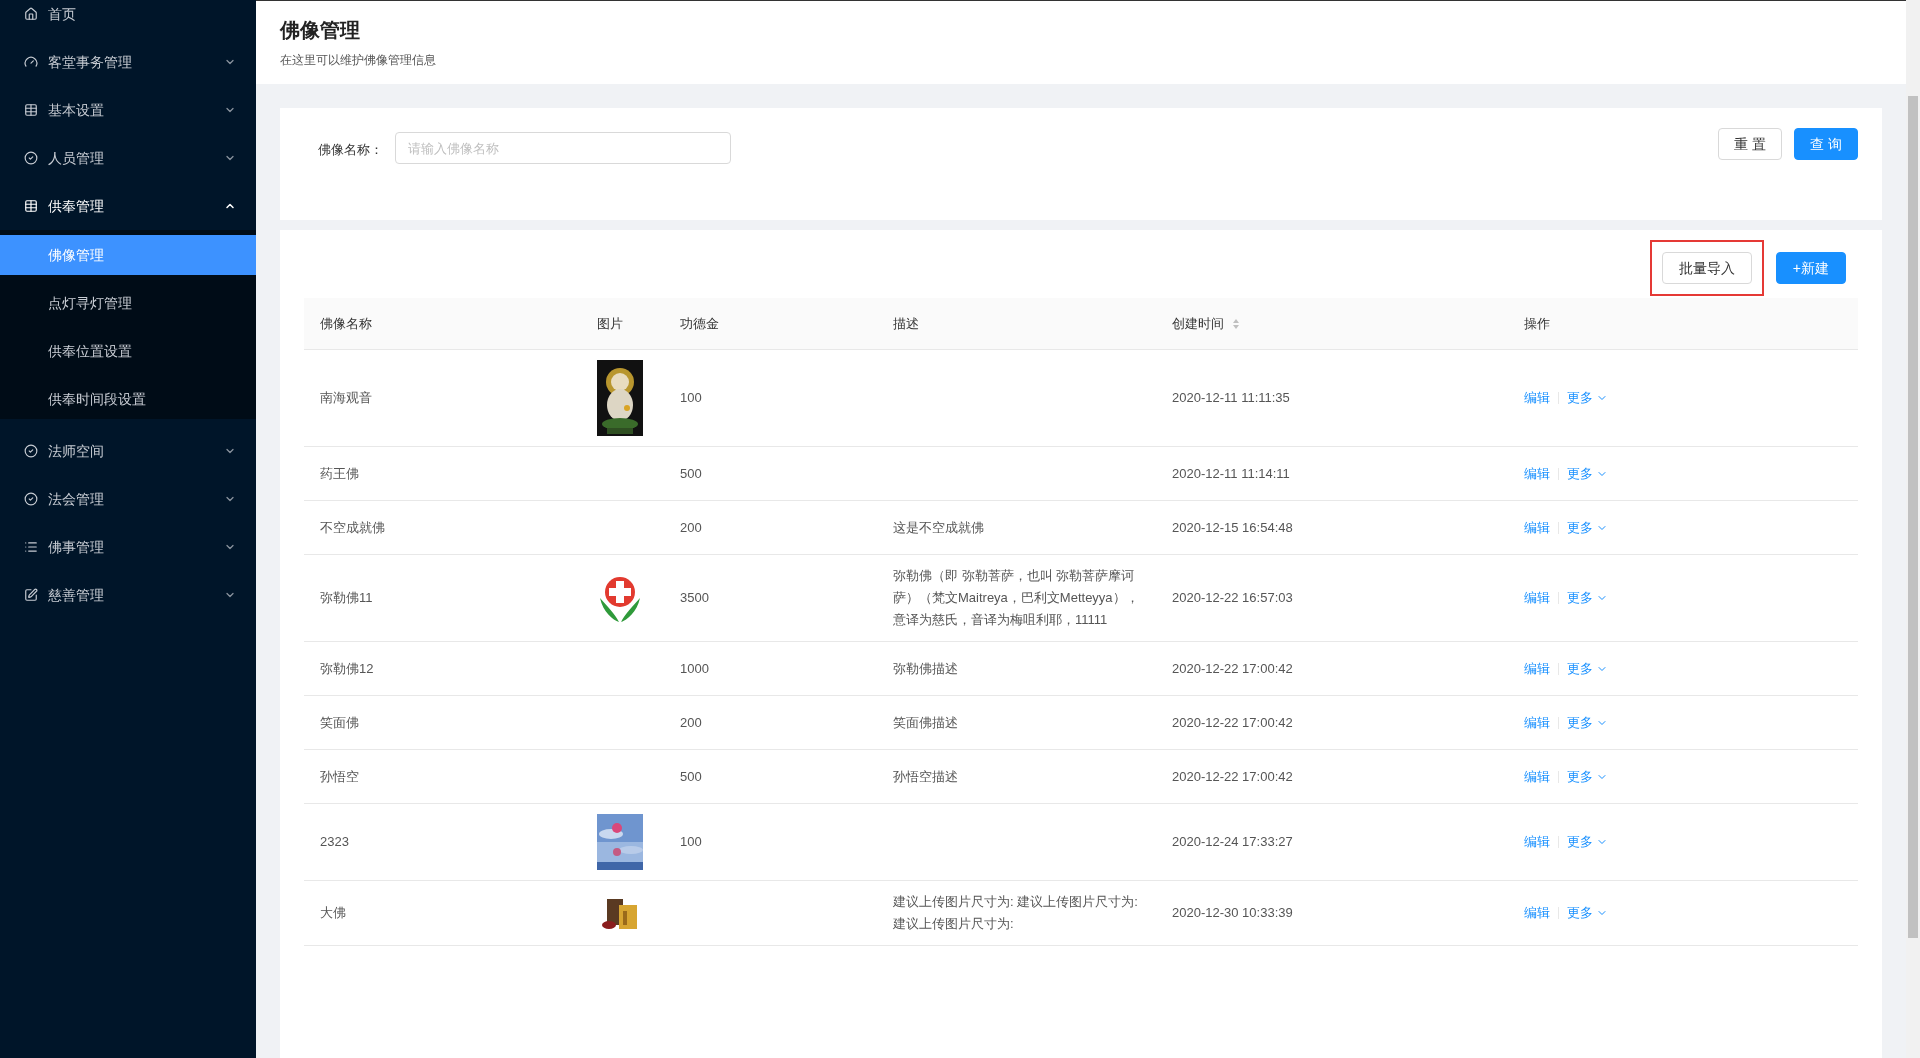 The height and width of the screenshot is (1058, 1920). I want to click on list-icon, so click(31, 547).